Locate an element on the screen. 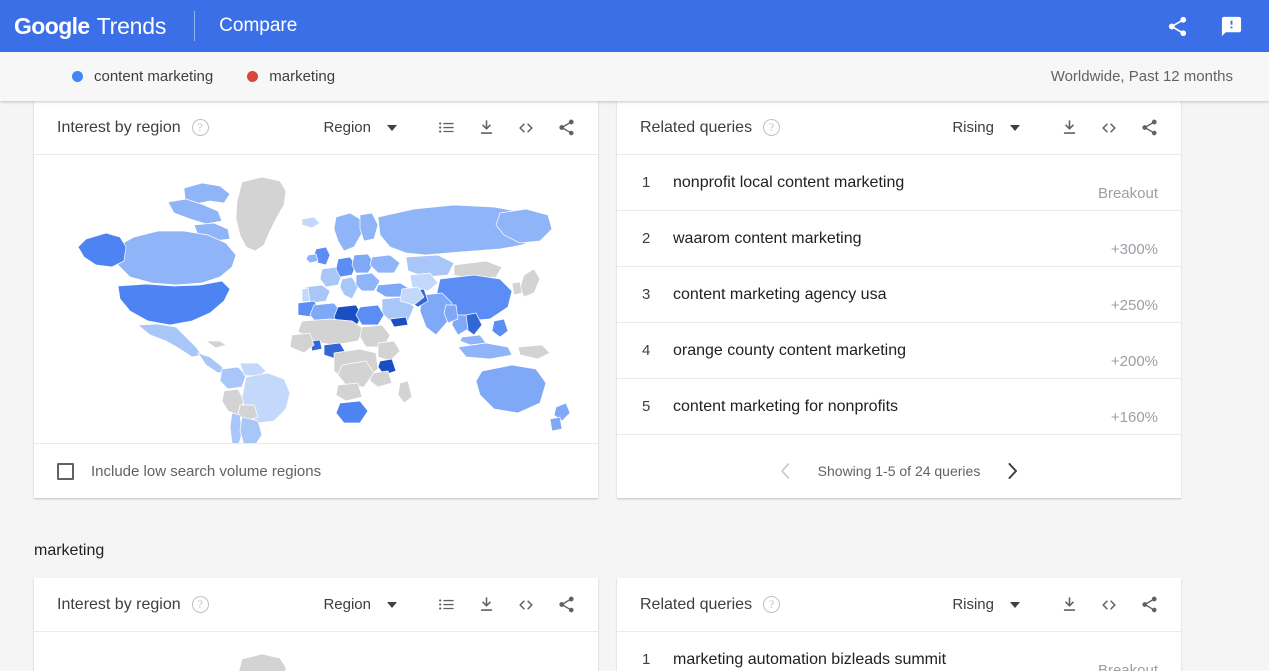 This screenshot has width=1269, height=671. interest-by-region-card-2: Interest by region ? Region is located at coordinates (316, 624).